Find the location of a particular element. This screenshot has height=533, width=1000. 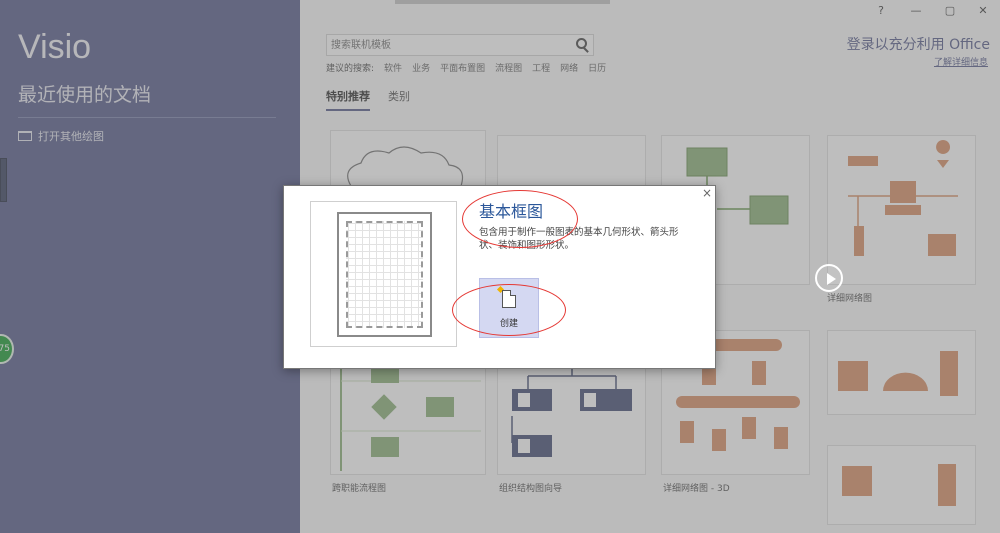

template-title: 基本框图 is located at coordinates (511, 211).